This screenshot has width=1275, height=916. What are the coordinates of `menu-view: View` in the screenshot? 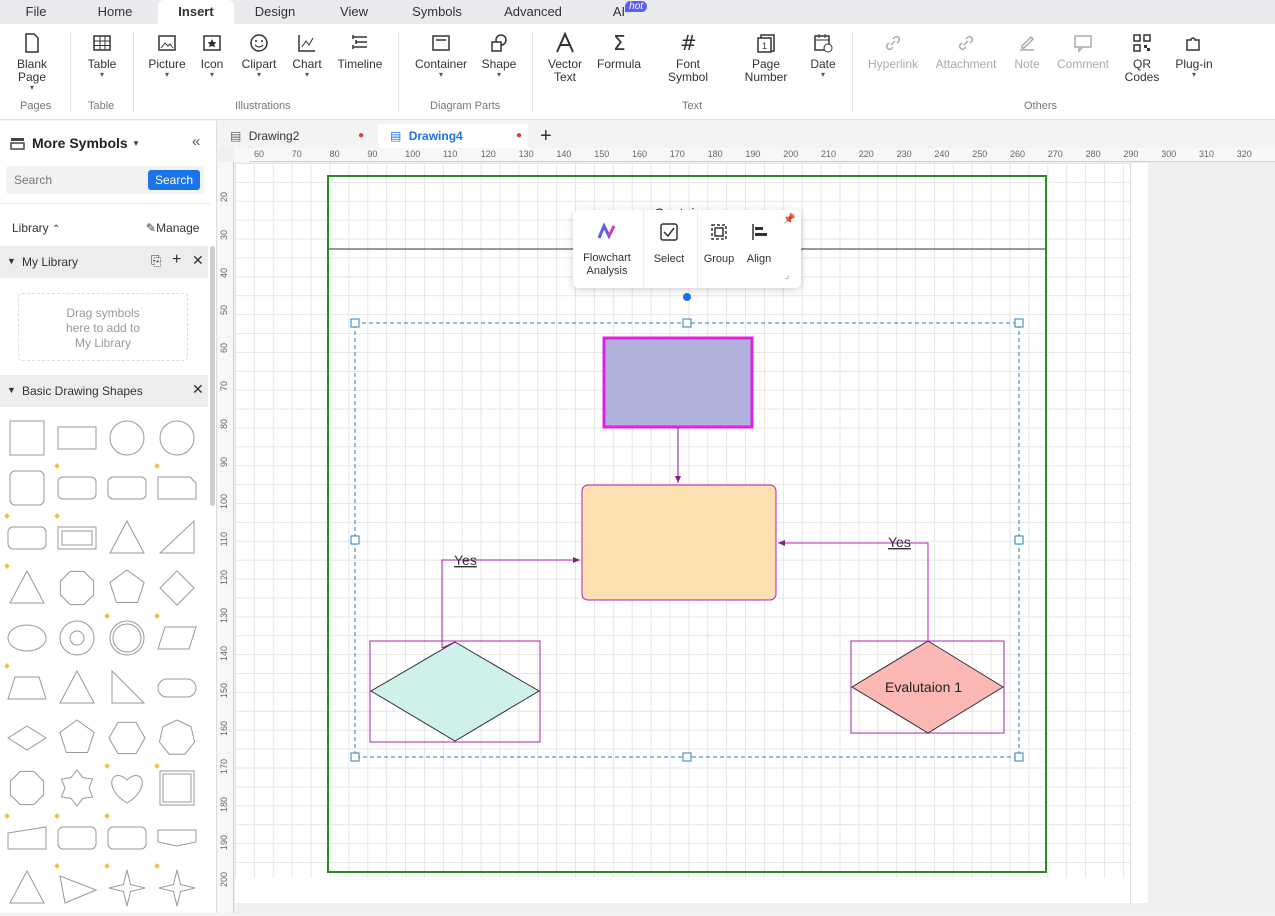 It's located at (354, 12).